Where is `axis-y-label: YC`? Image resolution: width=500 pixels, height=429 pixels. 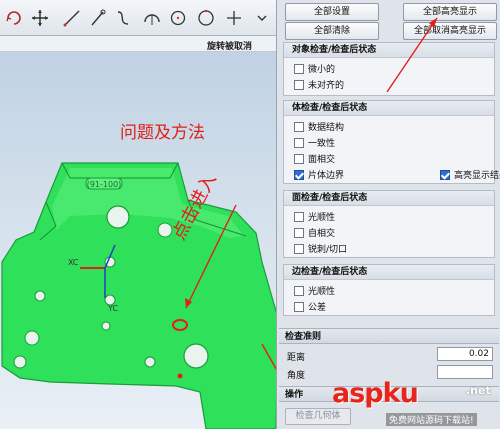
axis-y-label: YC is located at coordinates (113, 308).